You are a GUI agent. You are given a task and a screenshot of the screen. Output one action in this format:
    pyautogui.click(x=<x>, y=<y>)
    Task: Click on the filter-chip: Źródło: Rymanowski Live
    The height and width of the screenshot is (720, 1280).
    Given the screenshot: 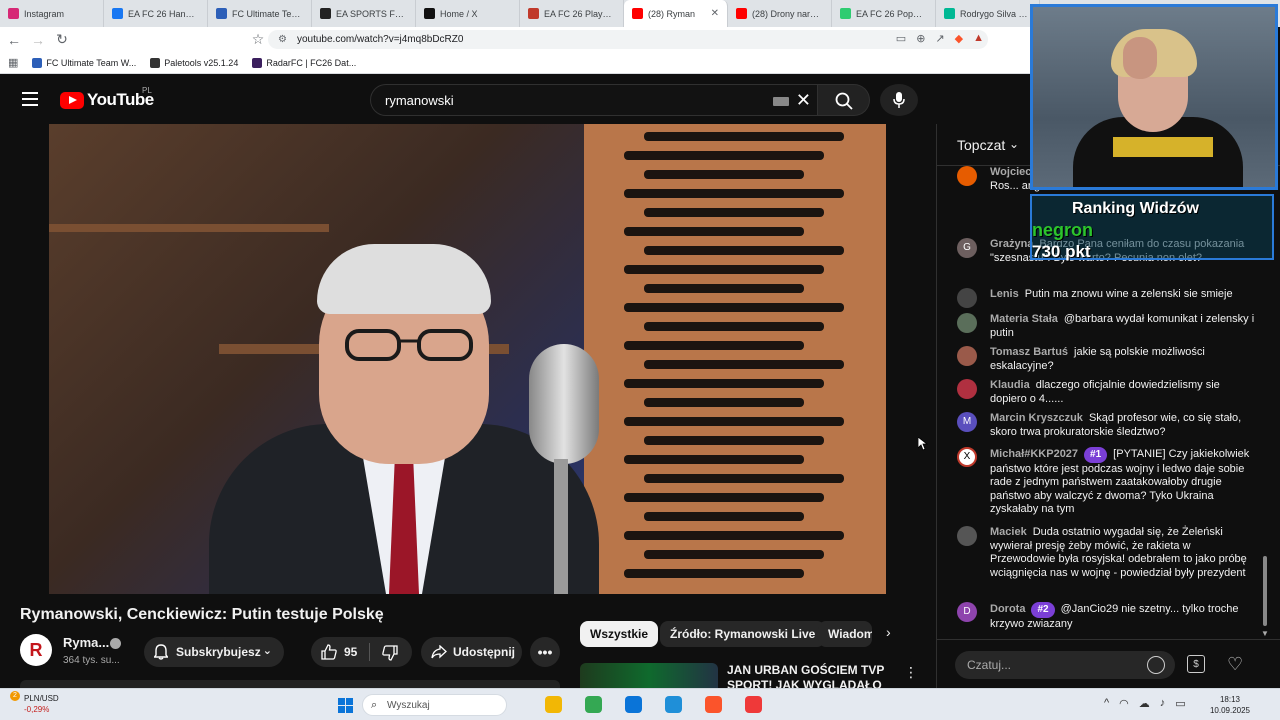 What is the action you would take?
    pyautogui.click(x=743, y=634)
    